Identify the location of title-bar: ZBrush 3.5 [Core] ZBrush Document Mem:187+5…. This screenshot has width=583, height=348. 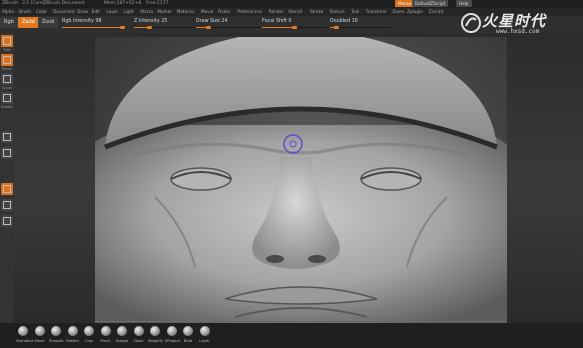
(291, 4).